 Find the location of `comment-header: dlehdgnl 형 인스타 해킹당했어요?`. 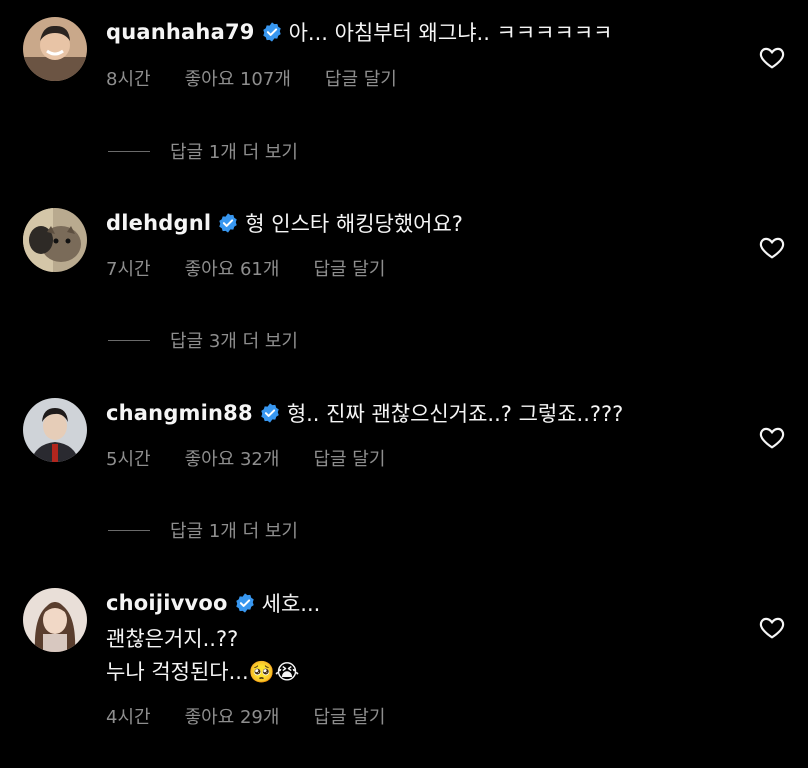

comment-header: dlehdgnl 형 인스타 해킹당했어요? is located at coordinates (284, 223).